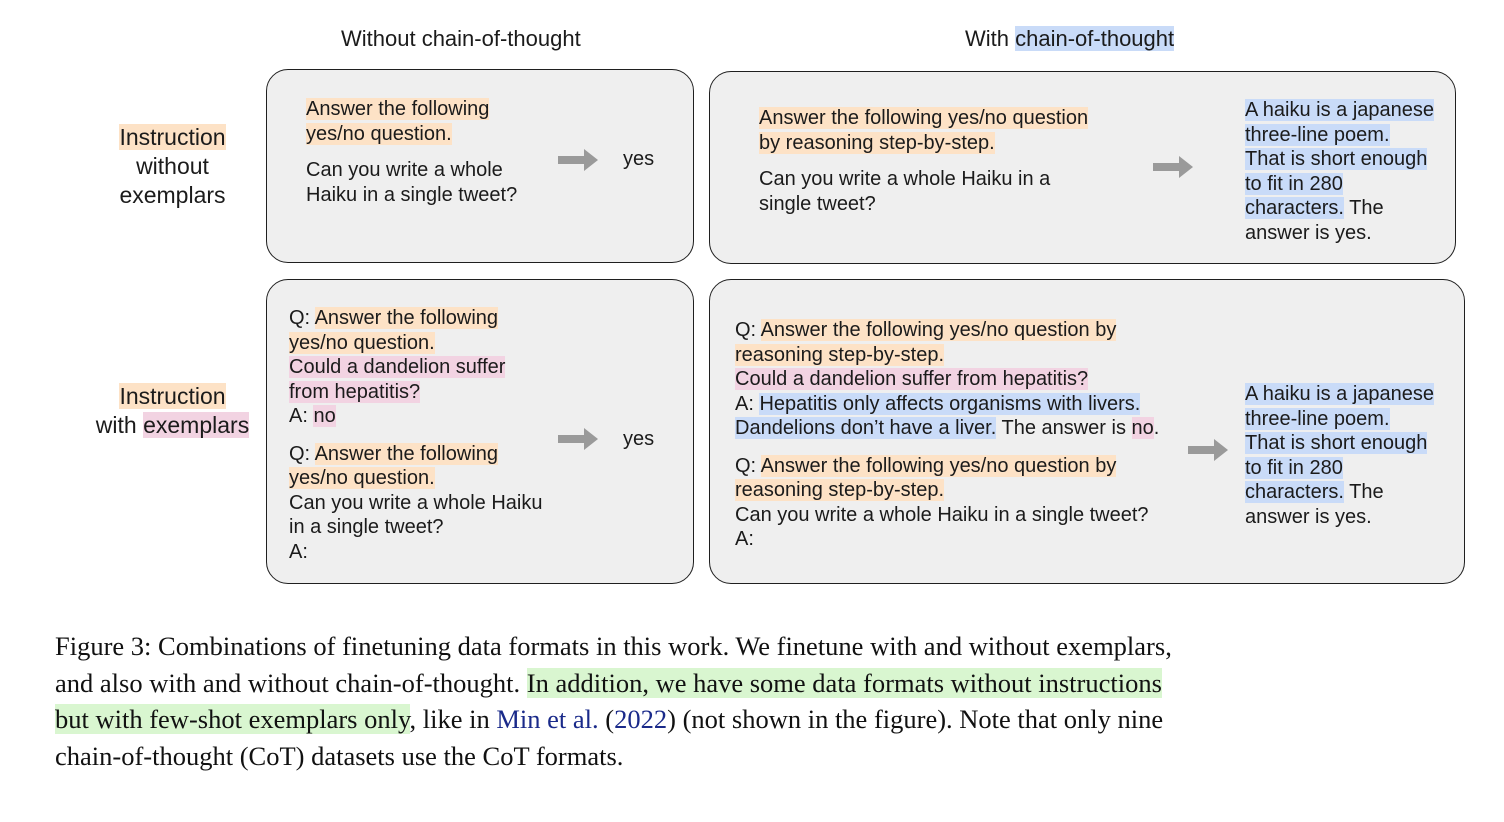 Image resolution: width=1504 pixels, height=822 pixels. What do you see at coordinates (172, 410) in the screenshot?
I see `row-label-with-exemplars: Instruction with exemplars` at bounding box center [172, 410].